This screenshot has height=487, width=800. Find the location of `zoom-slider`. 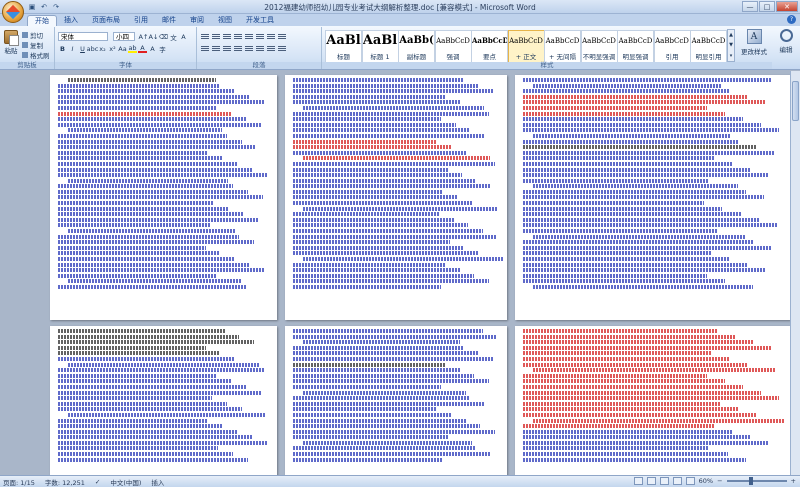

zoom-slider is located at coordinates (756, 481).